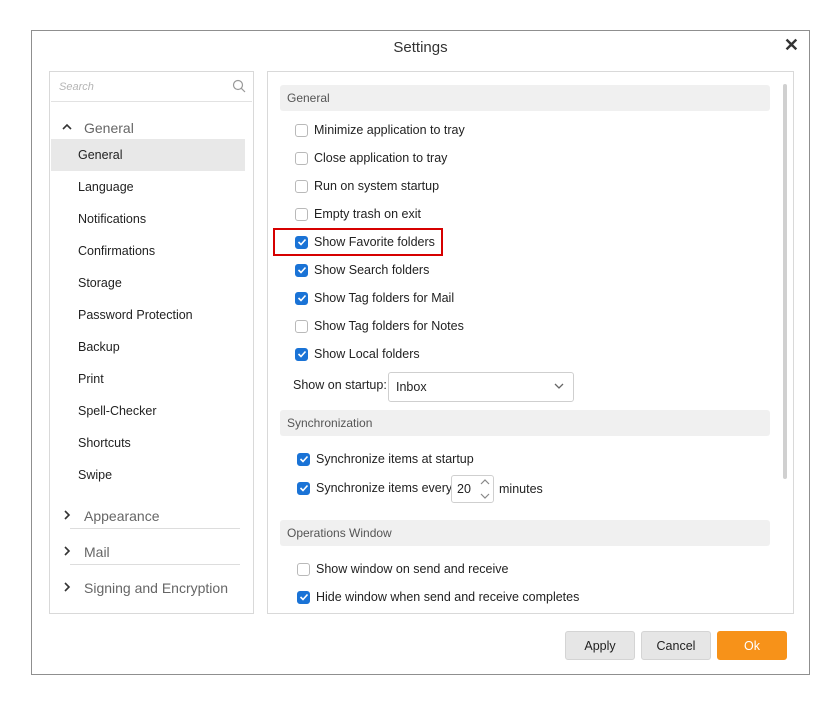 The image size is (840, 706). I want to click on group-label: Signing and Encryption, so click(156, 588).